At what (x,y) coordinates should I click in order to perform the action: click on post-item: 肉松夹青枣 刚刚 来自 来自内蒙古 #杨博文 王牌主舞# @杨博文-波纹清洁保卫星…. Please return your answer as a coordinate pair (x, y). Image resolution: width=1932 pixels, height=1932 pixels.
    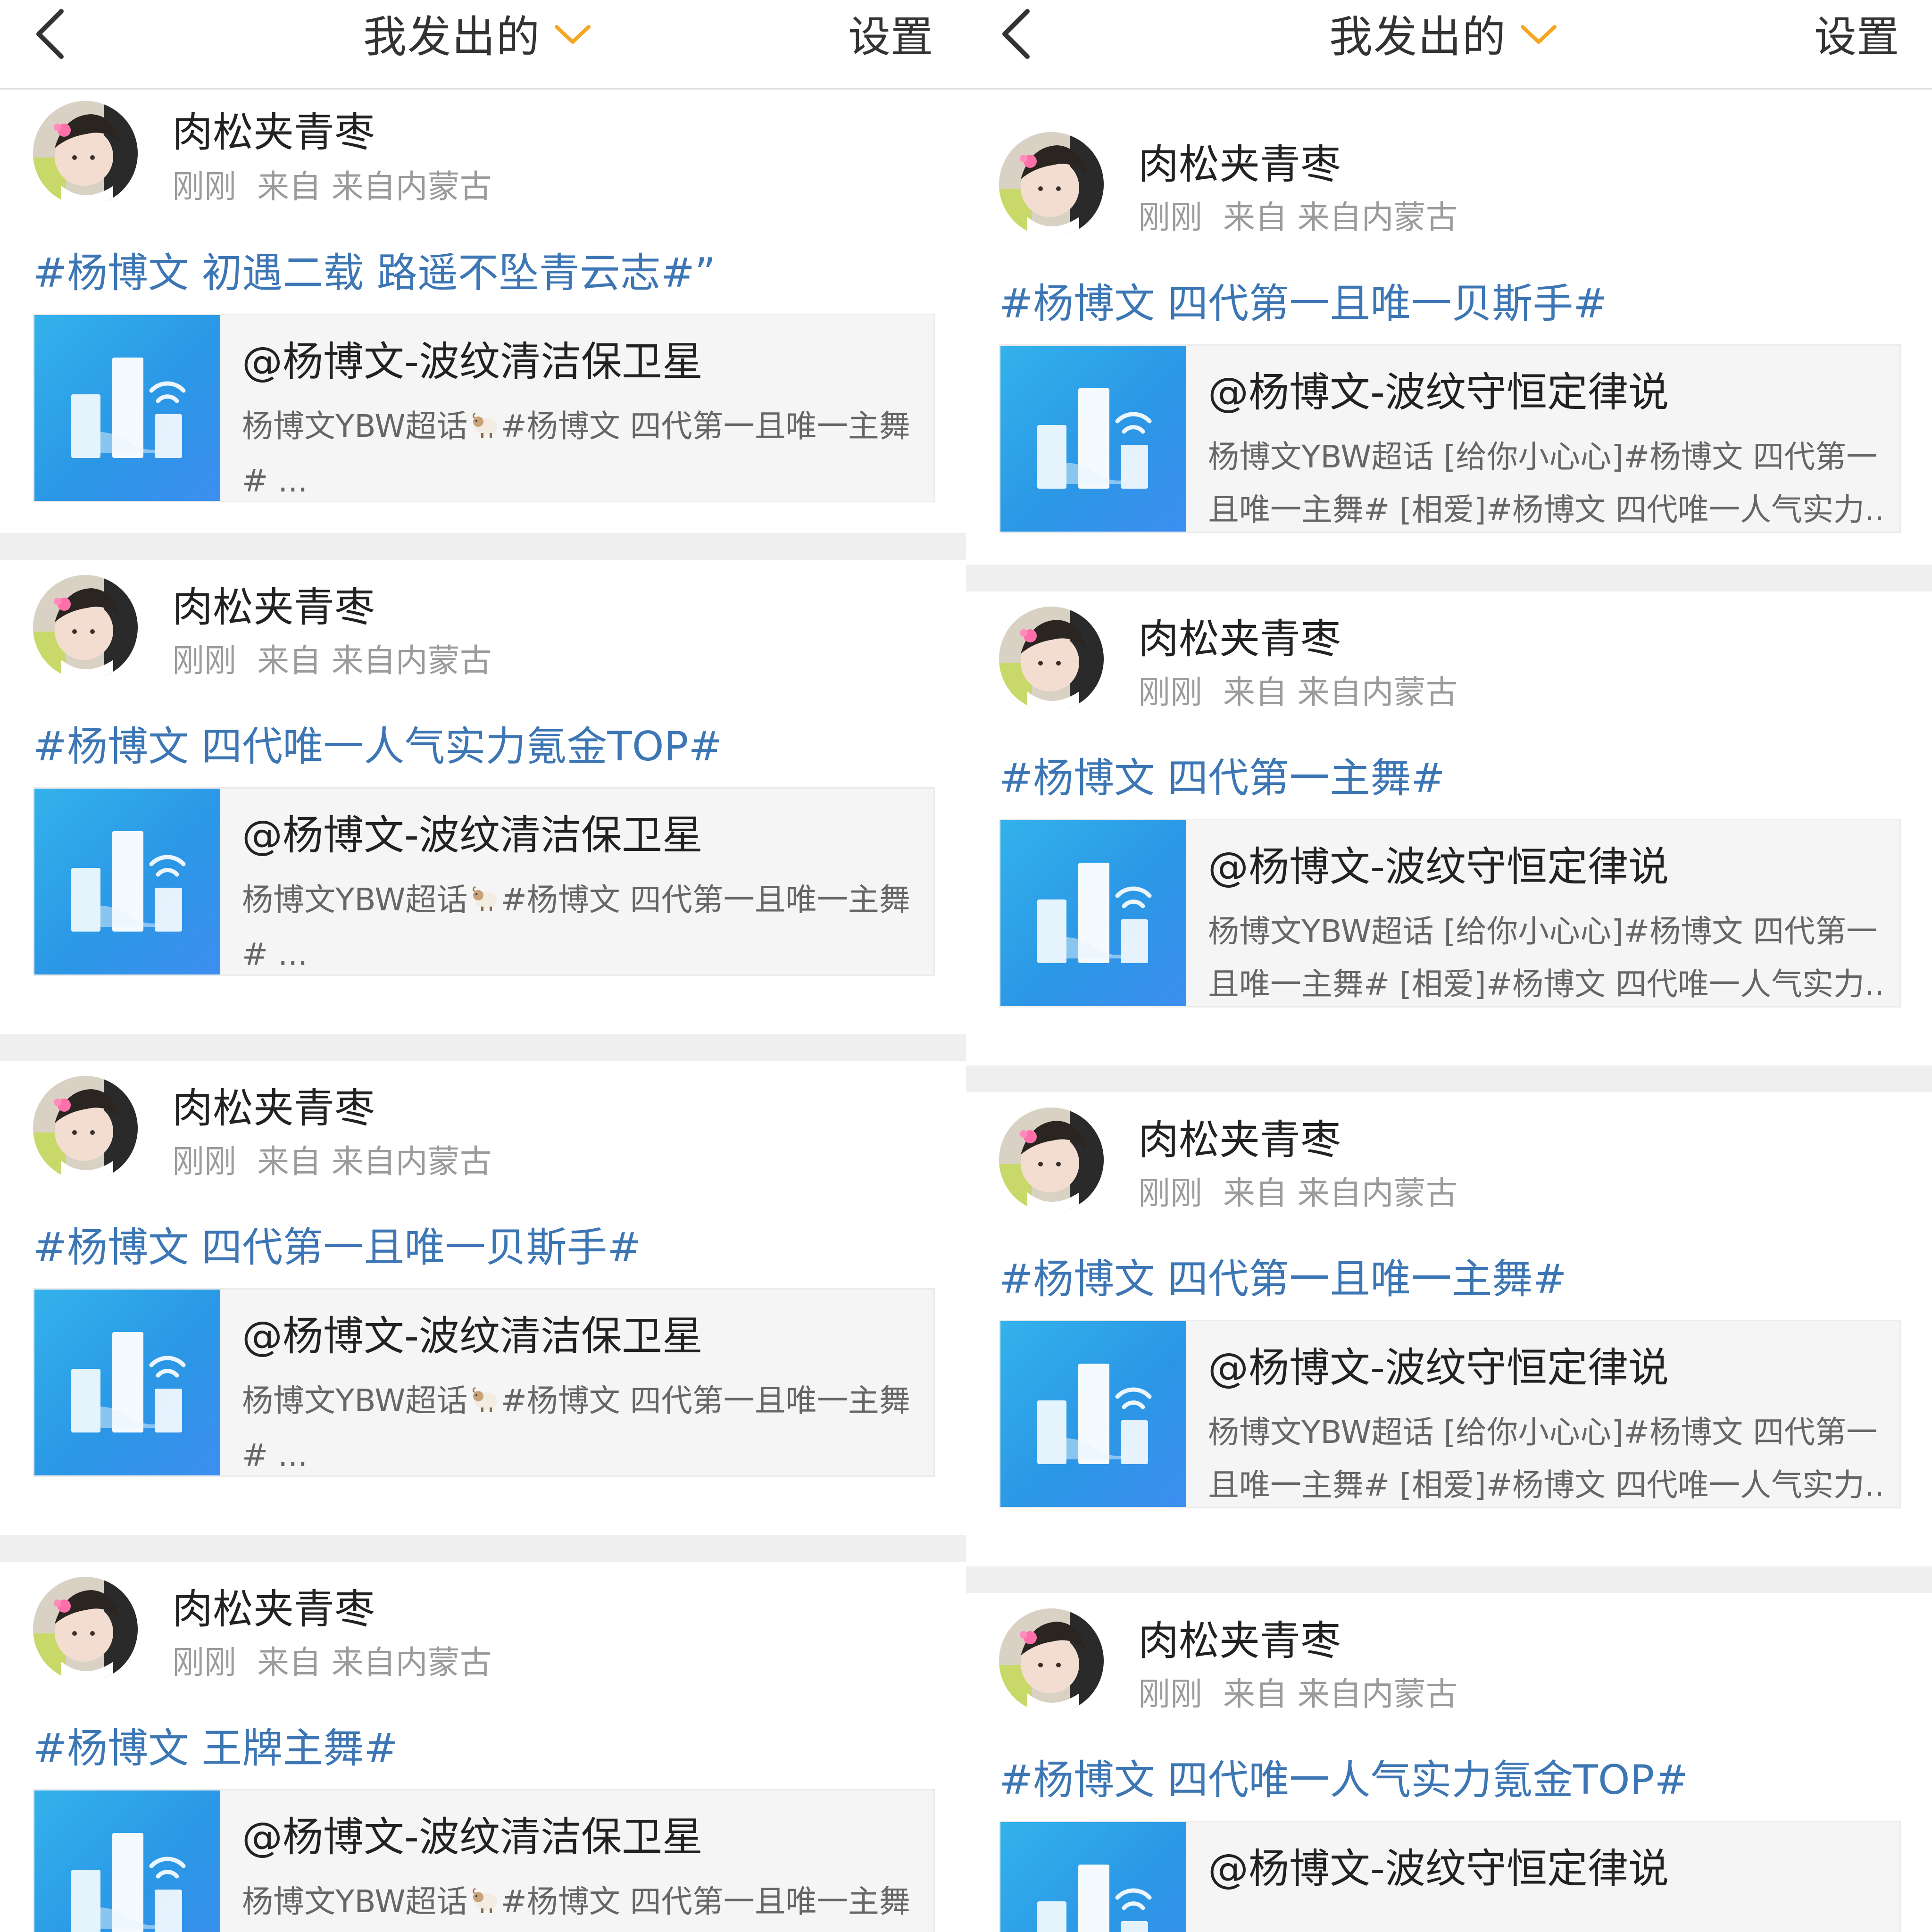
    Looking at the image, I should click on (483, 1747).